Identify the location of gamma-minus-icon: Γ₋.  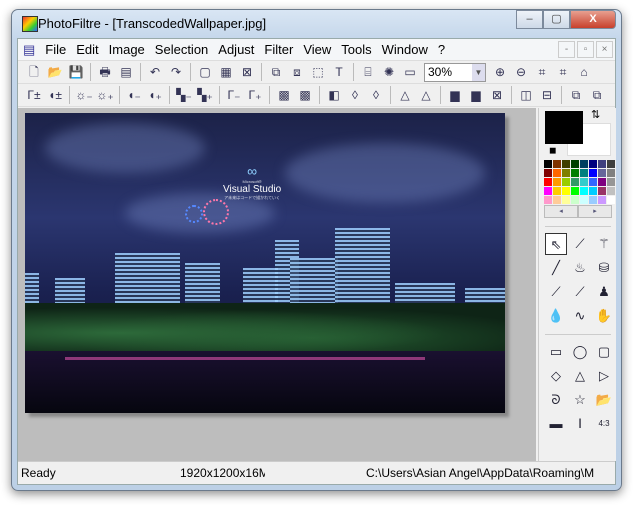
(234, 95).